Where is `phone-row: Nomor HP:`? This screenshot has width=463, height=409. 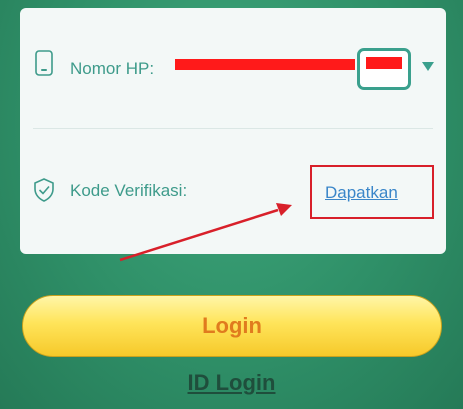
phone-row: Nomor HP: is located at coordinates (233, 73).